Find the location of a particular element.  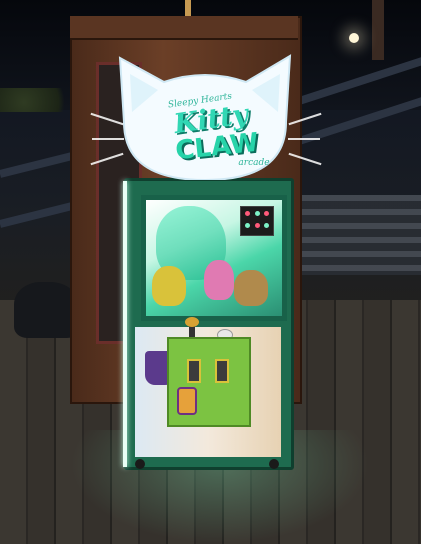

left-rail-lower is located at coordinates (39, 214).